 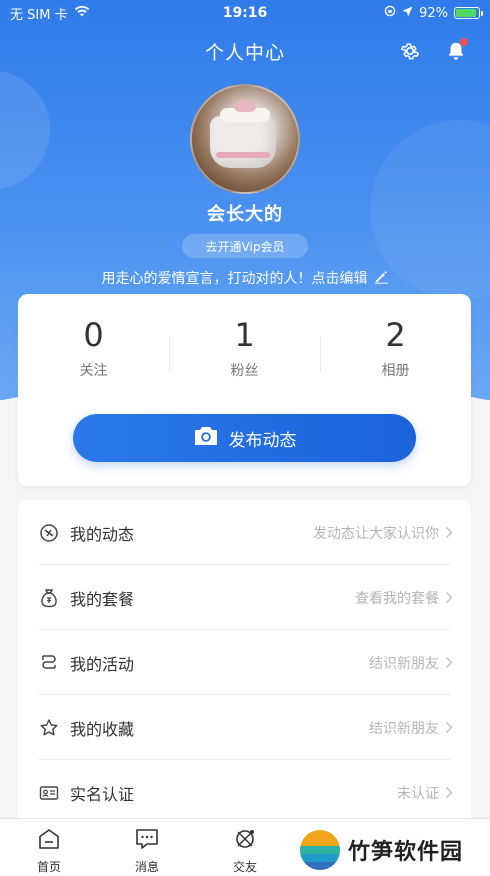 What do you see at coordinates (244, 532) in the screenshot?
I see `menu-item-my-moments: 我的动态 发动态让大家认识你` at bounding box center [244, 532].